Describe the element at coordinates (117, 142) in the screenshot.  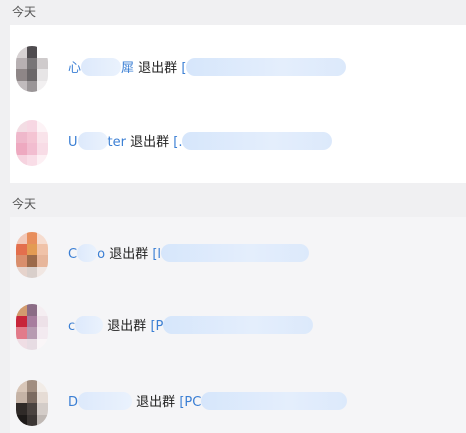
I see `member-name-end: ter` at that location.